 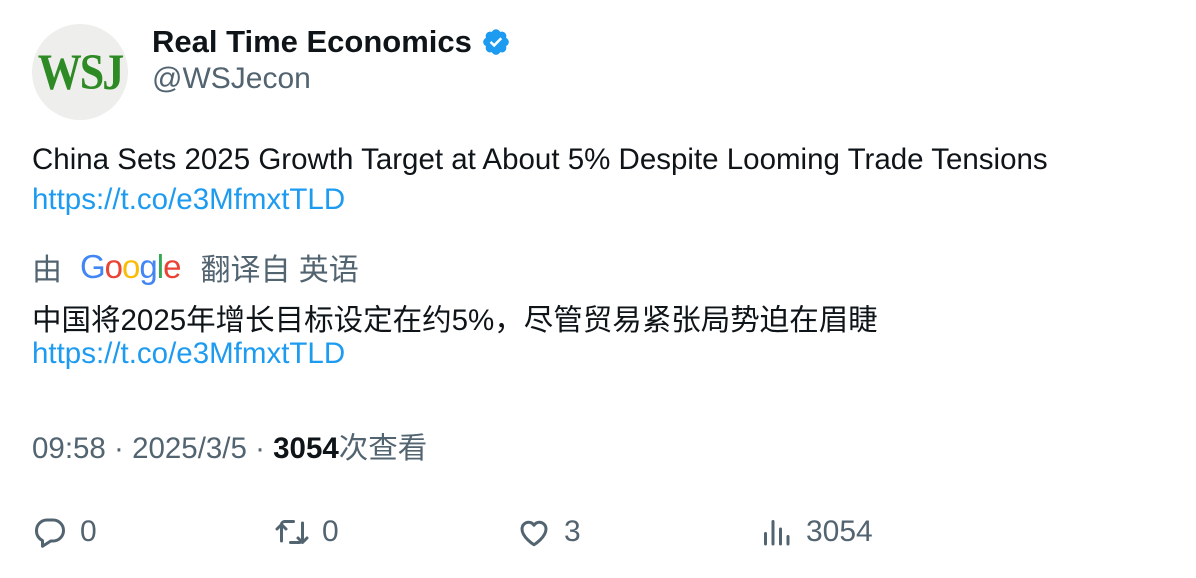 What do you see at coordinates (534, 532) in the screenshot?
I see `heart-icon` at bounding box center [534, 532].